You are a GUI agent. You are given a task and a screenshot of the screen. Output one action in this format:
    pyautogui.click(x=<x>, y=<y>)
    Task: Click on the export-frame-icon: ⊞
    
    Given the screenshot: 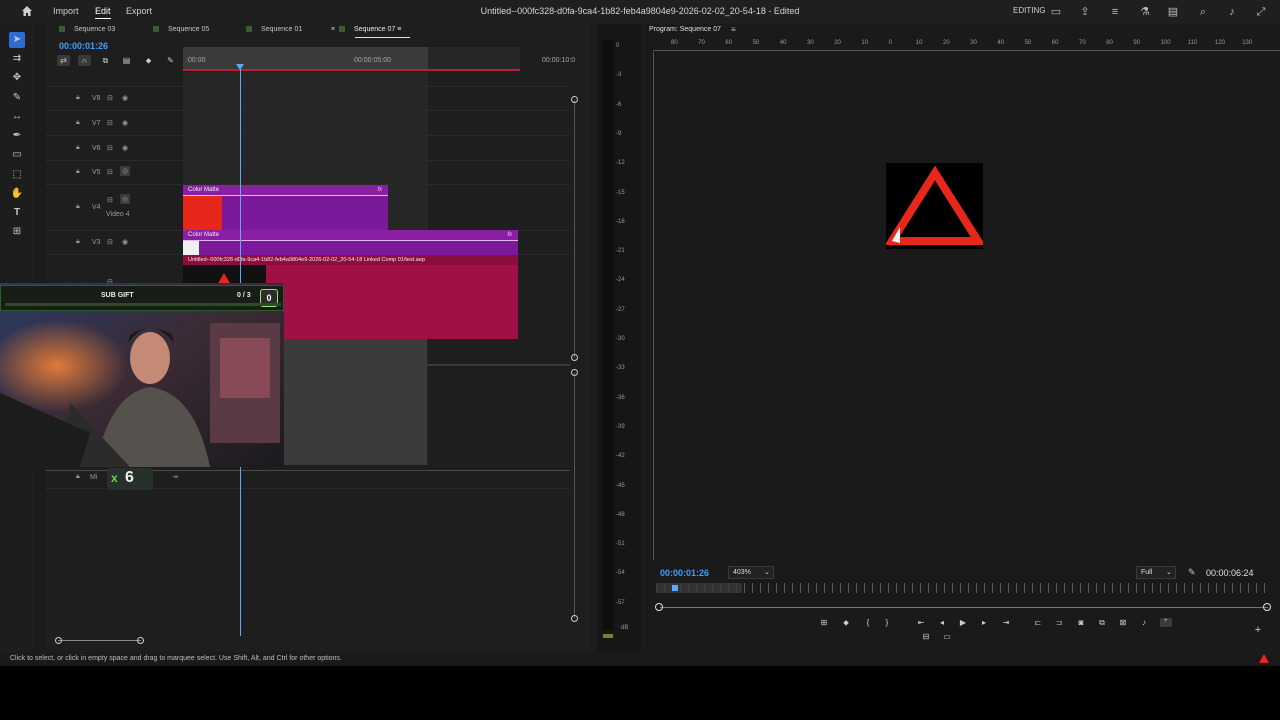 What is the action you would take?
    pyautogui.click(x=824, y=622)
    